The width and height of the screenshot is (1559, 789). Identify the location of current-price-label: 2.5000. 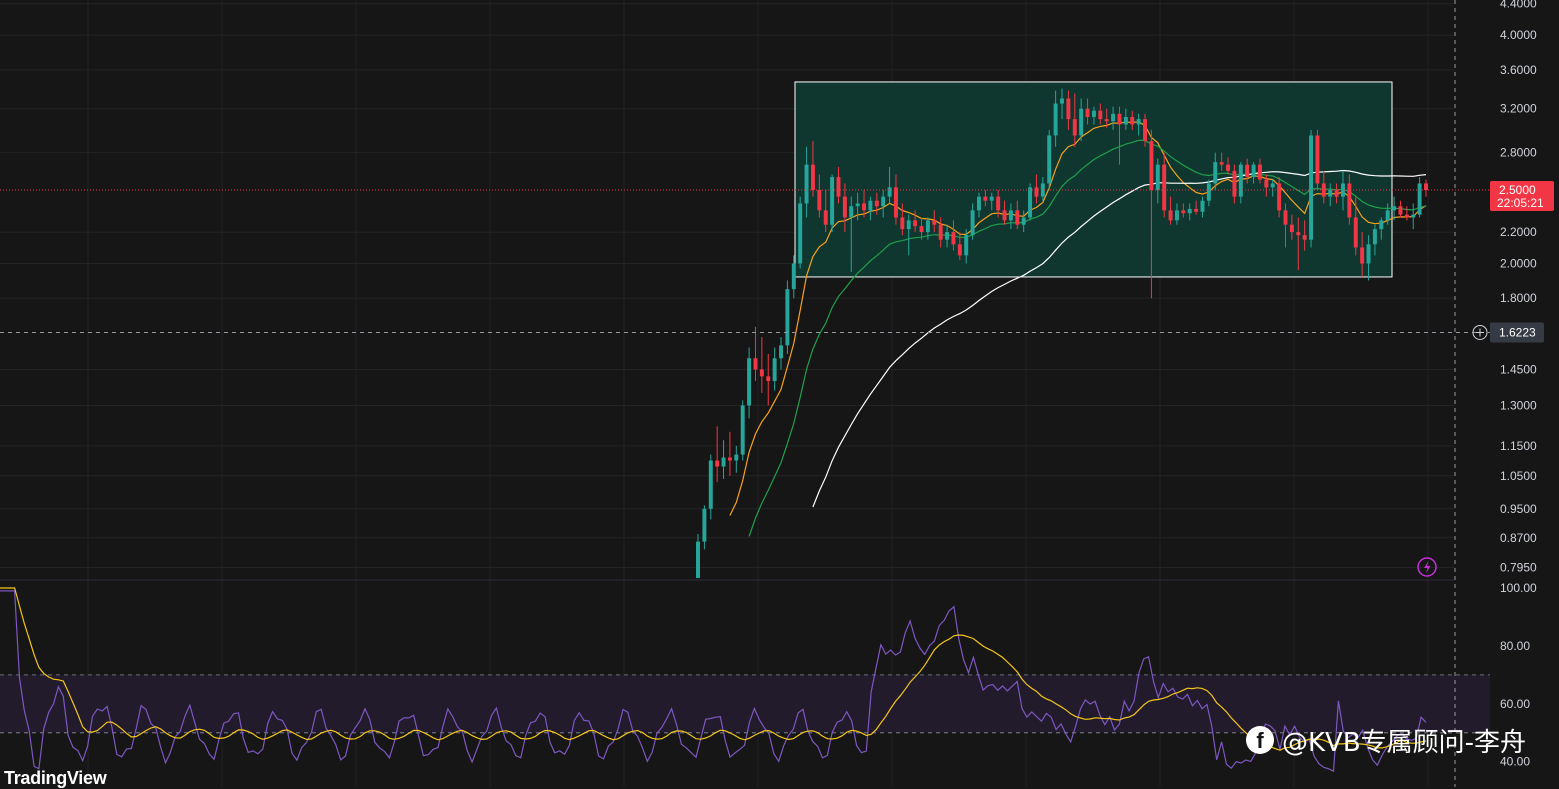
(1517, 190).